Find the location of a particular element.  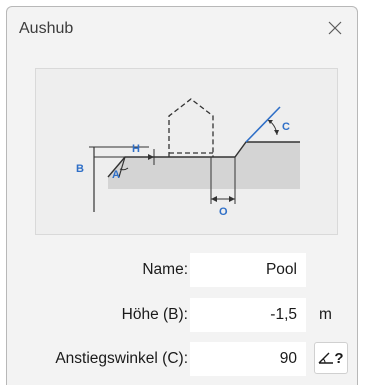

hoehe-unit: m is located at coordinates (325, 314).